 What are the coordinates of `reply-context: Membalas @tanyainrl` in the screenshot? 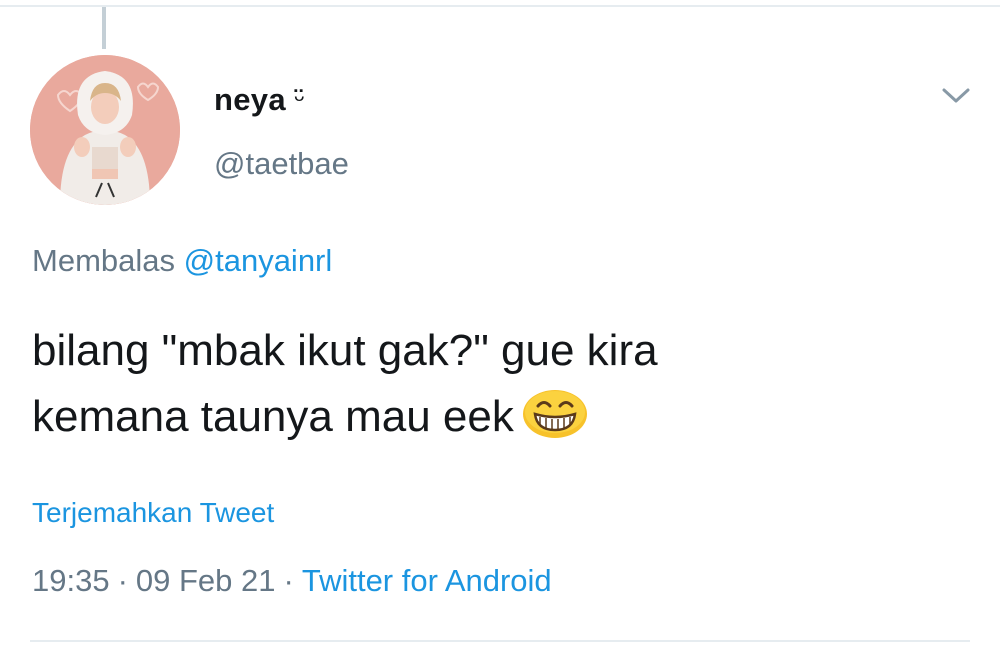 It's located at (182, 261).